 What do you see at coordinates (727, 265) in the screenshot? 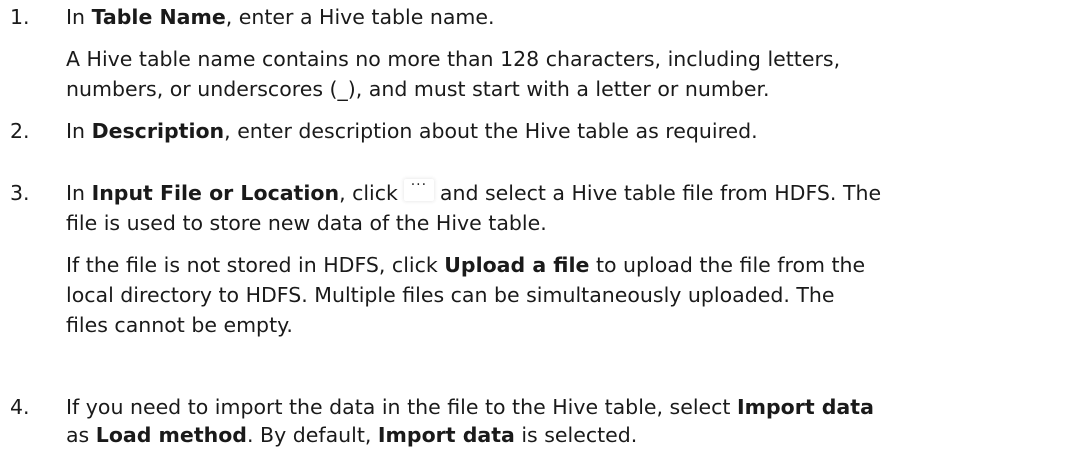
I see `text: to upload the file from the` at bounding box center [727, 265].